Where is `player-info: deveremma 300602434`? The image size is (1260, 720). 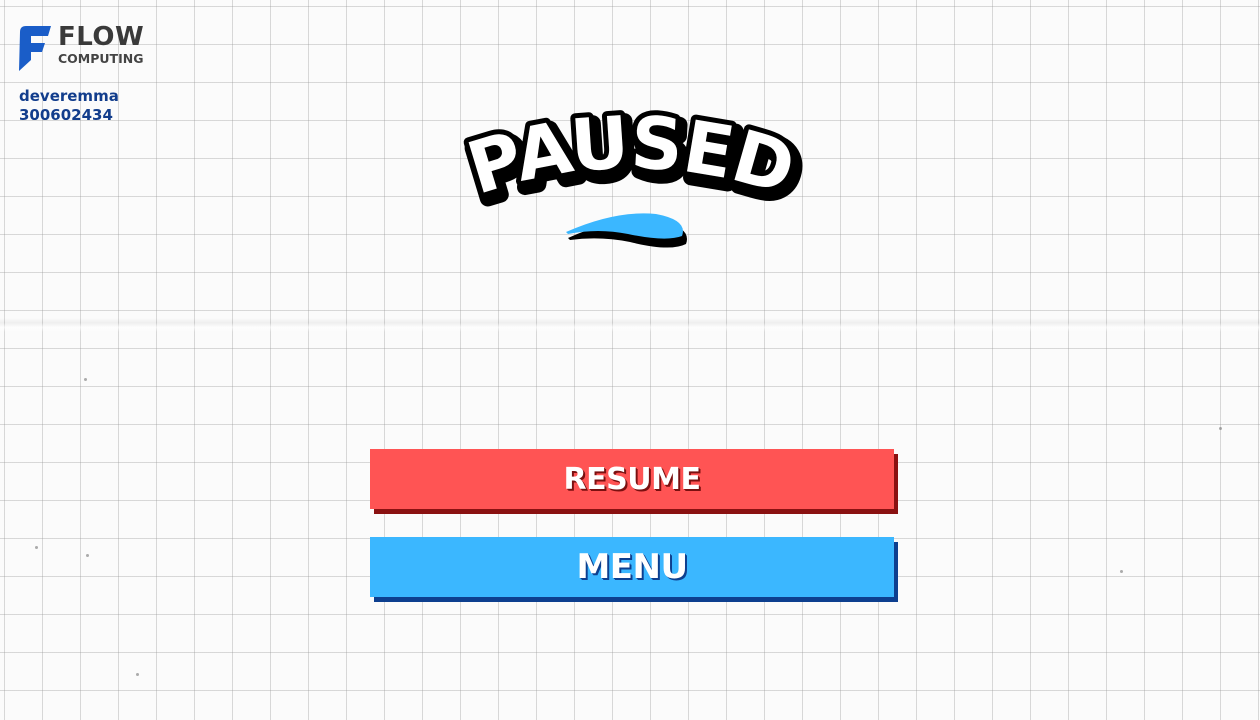 player-info: deveremma 300602434 is located at coordinates (69, 106).